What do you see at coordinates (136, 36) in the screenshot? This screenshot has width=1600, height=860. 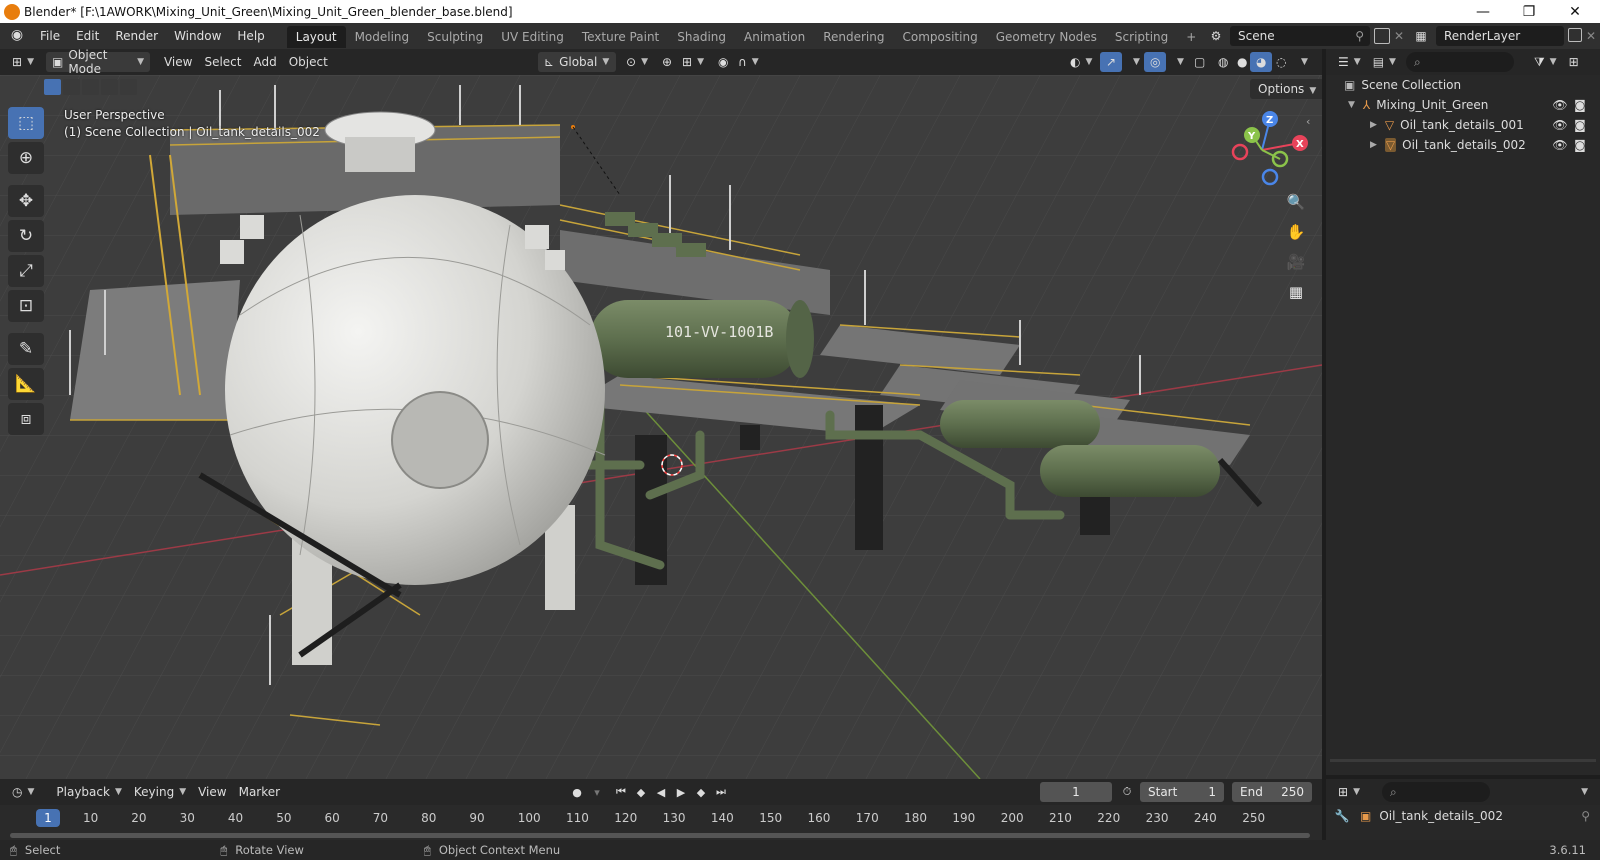 I see `menu-render: Render` at bounding box center [136, 36].